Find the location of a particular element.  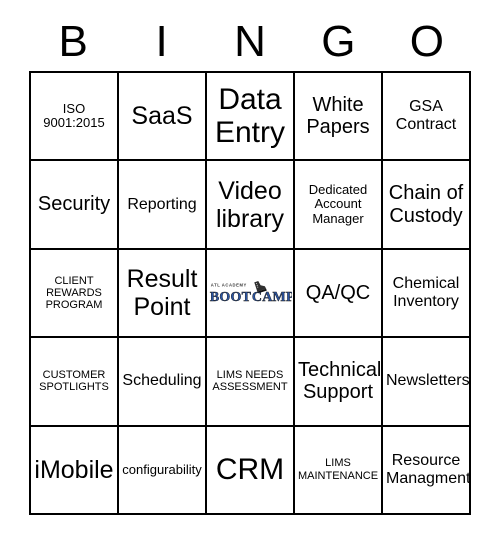

bingo-cell-label: CUSTOMER SPOTLIGHTS is located at coordinates (74, 381).